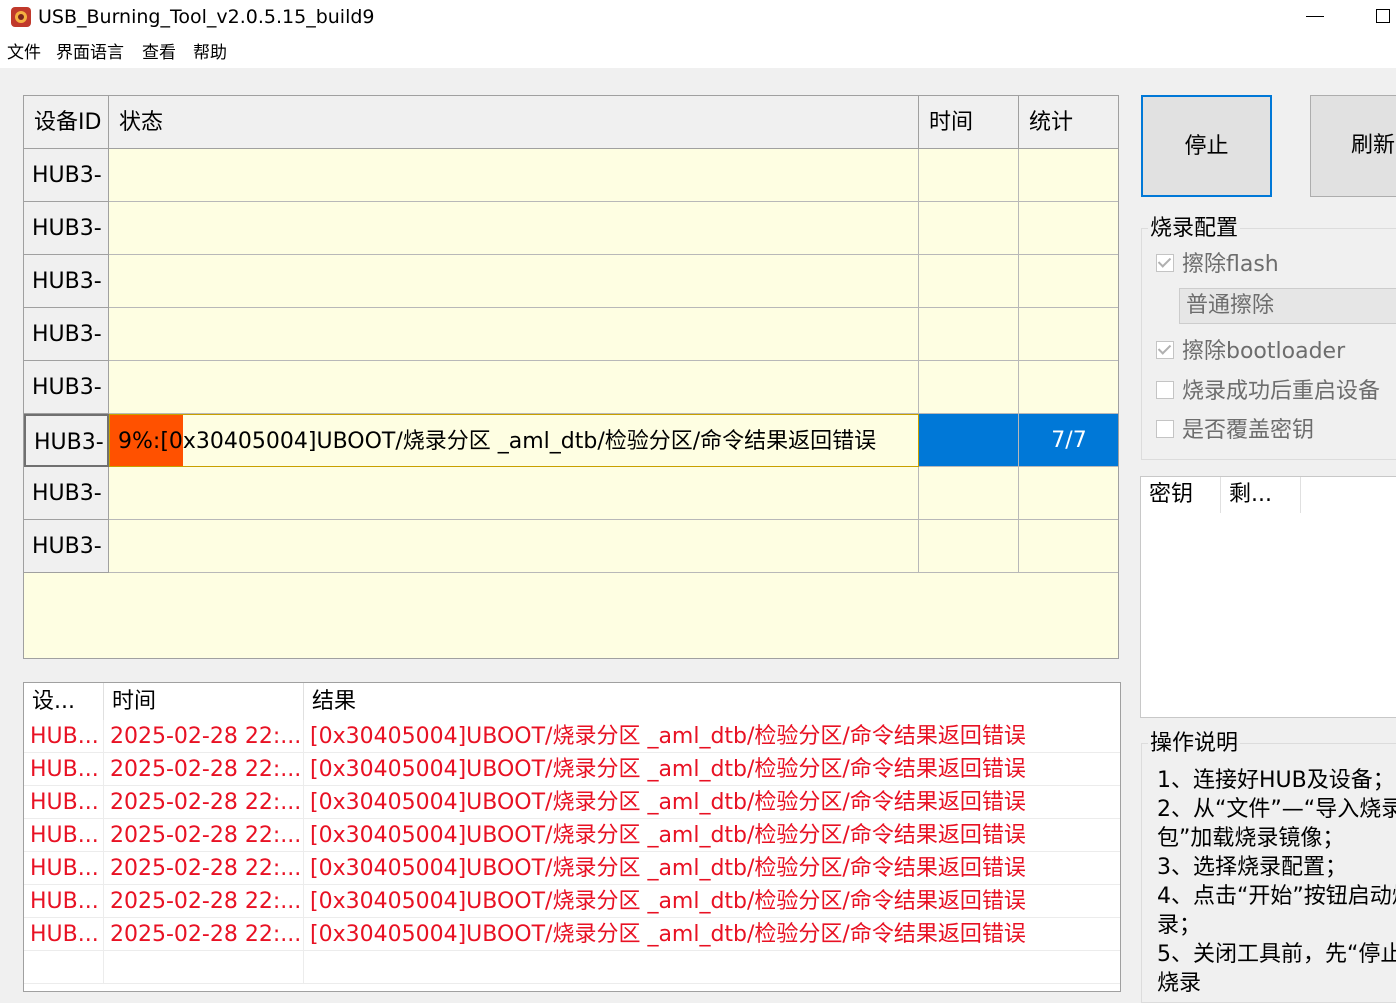 The width and height of the screenshot is (1396, 1003). Describe the element at coordinates (969, 122) in the screenshot. I see `column-time: 时间` at that location.